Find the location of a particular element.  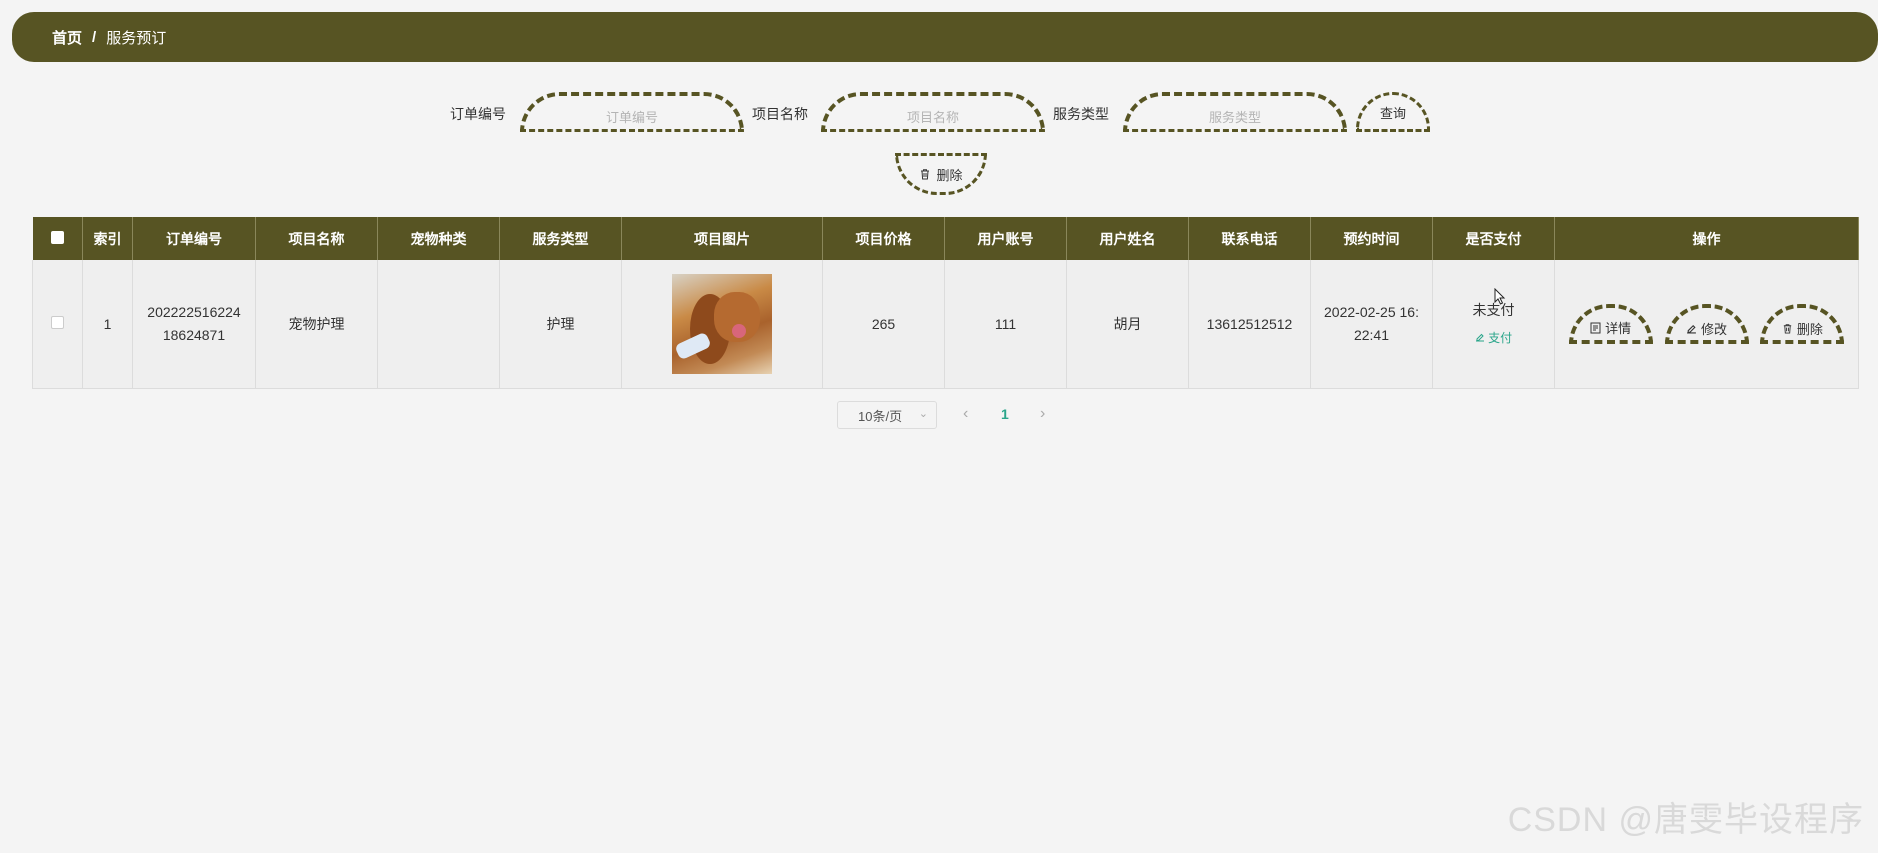

cell-service-type: 护理 is located at coordinates (560, 324).